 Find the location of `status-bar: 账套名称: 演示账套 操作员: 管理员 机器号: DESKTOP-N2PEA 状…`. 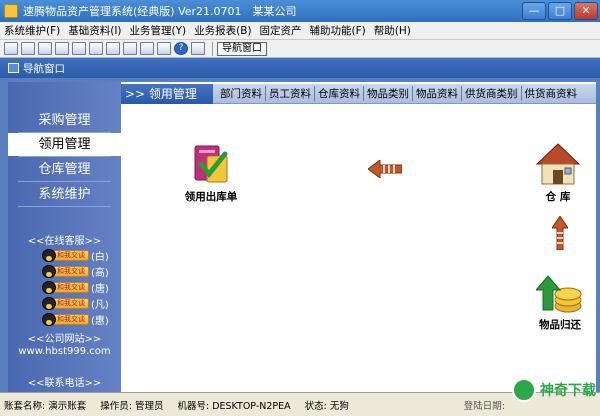

status-bar: 账套名称: 演示账套 操作员: 管理员 机器号: DESKTOP-N2PEA 状… is located at coordinates (300, 404).